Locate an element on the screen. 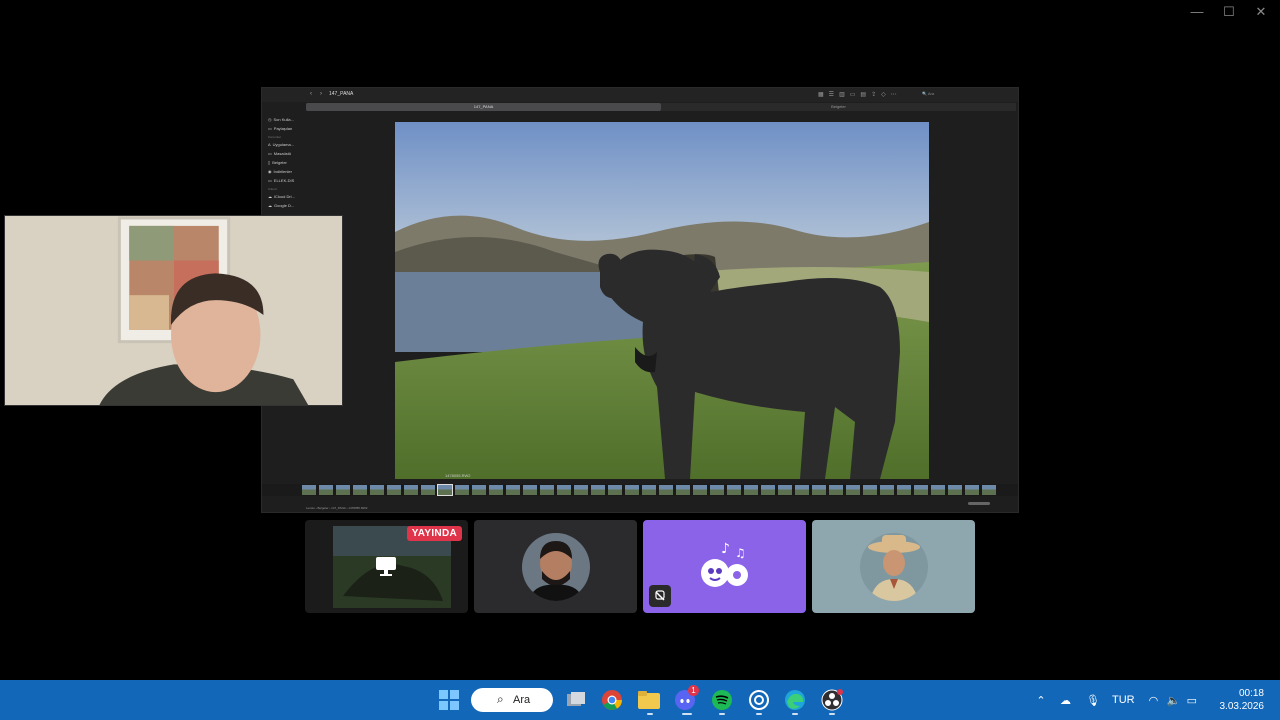 The image size is (1280, 720). chrome-icon is located at coordinates (612, 700).